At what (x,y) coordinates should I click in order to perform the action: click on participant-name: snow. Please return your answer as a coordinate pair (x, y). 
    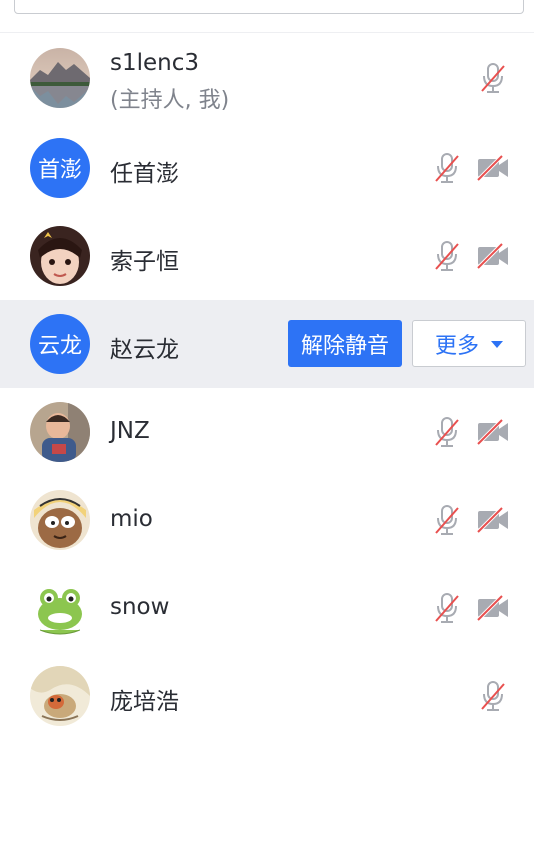
    Looking at the image, I should click on (140, 607).